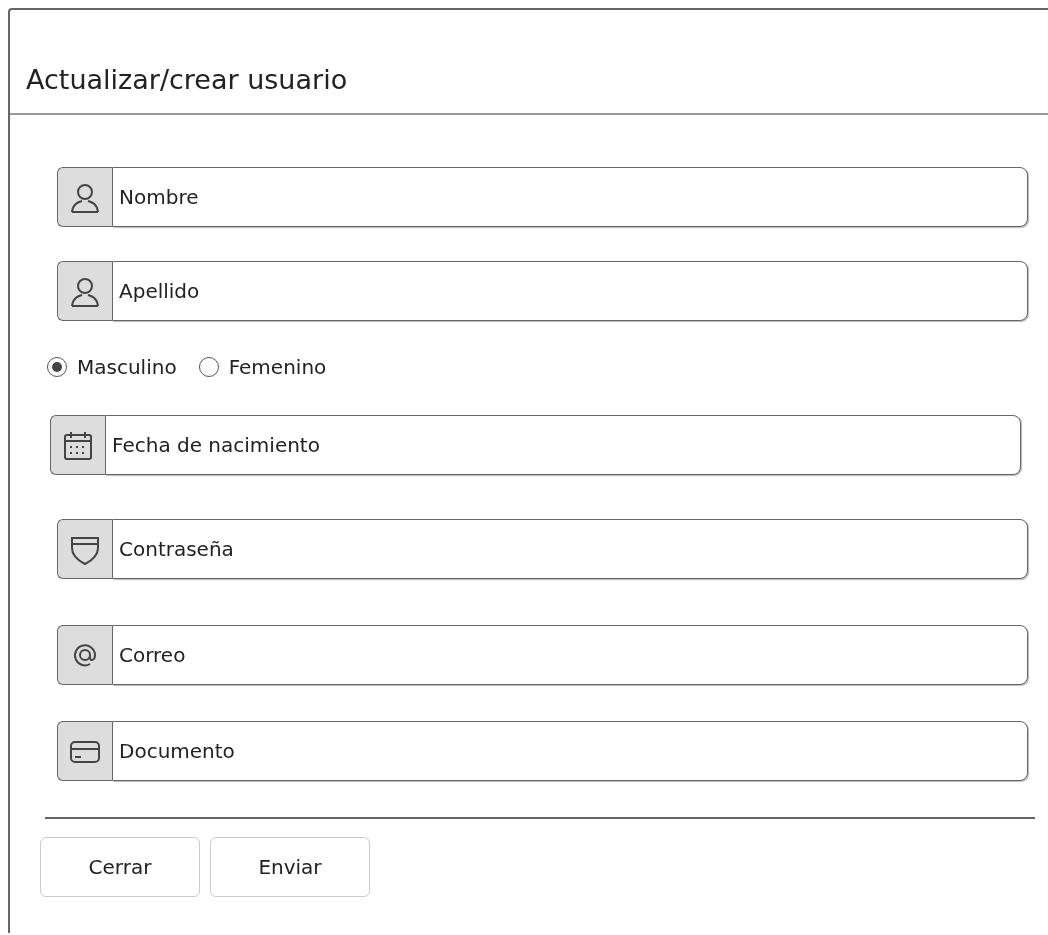 The height and width of the screenshot is (935, 1048). I want to click on text-field: Contraseña, so click(570, 549).